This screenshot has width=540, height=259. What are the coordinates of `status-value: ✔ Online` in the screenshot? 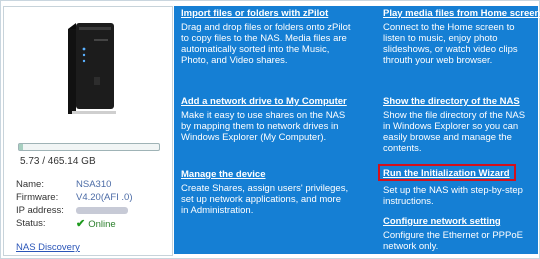 It's located at (104, 223).